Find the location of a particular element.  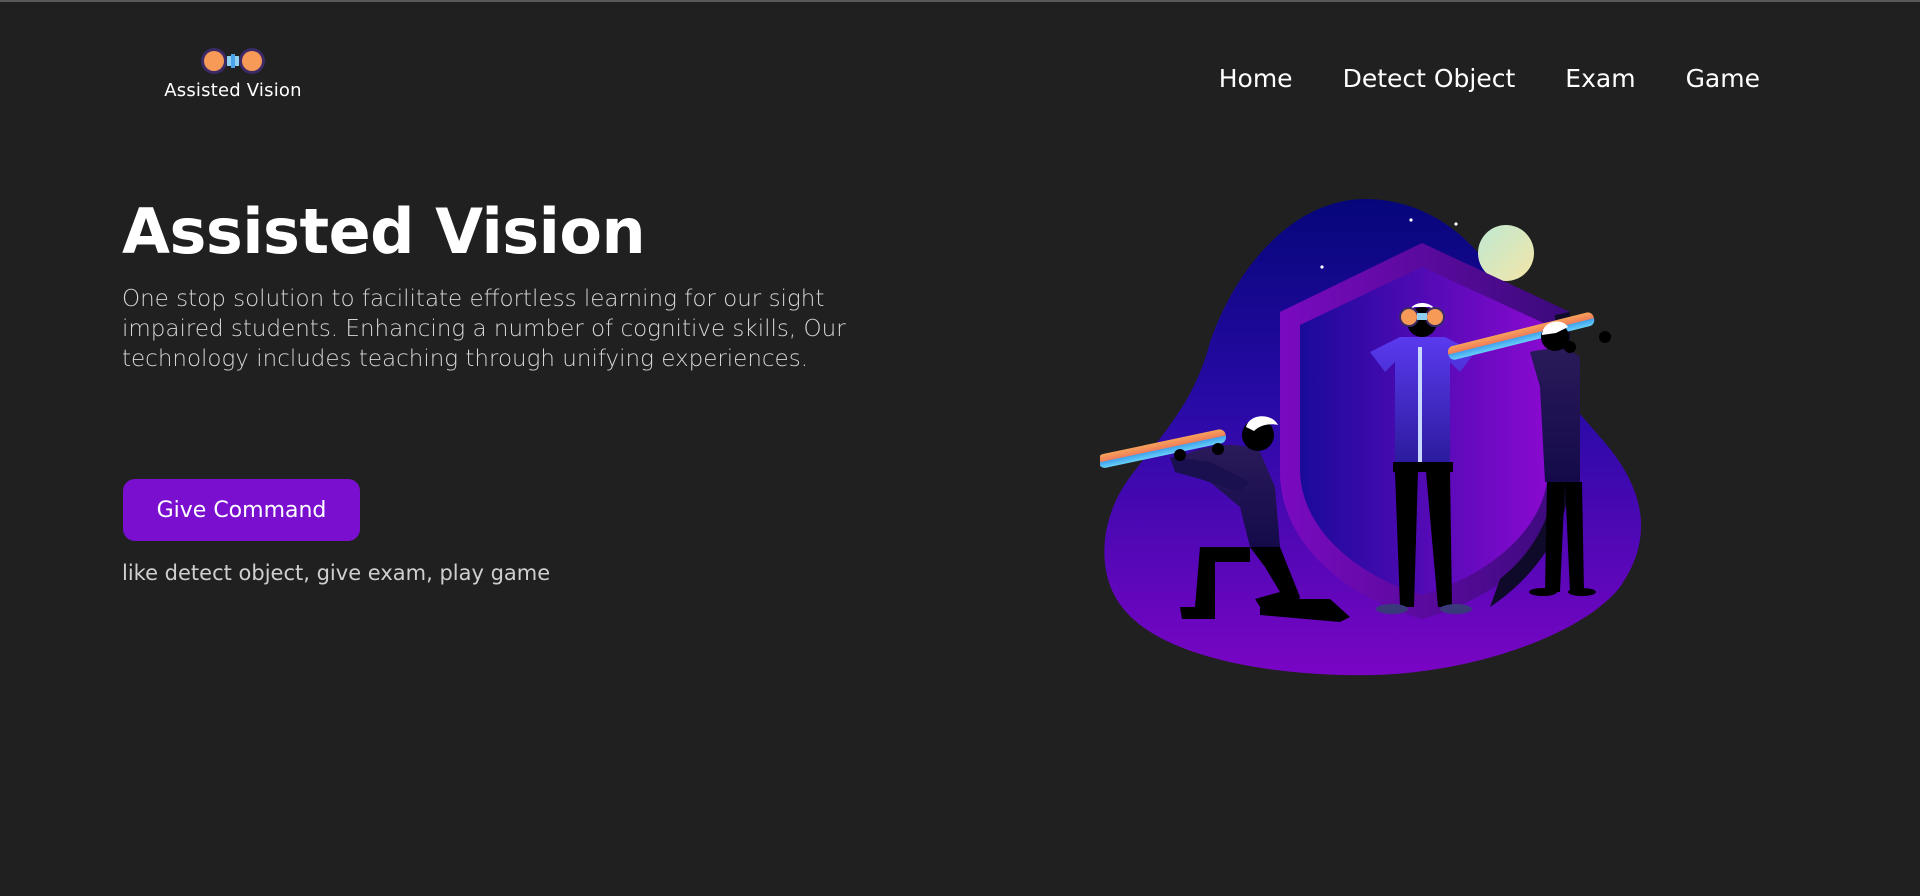

command-hint: like detect object, give exam, play game is located at coordinates (336, 573).